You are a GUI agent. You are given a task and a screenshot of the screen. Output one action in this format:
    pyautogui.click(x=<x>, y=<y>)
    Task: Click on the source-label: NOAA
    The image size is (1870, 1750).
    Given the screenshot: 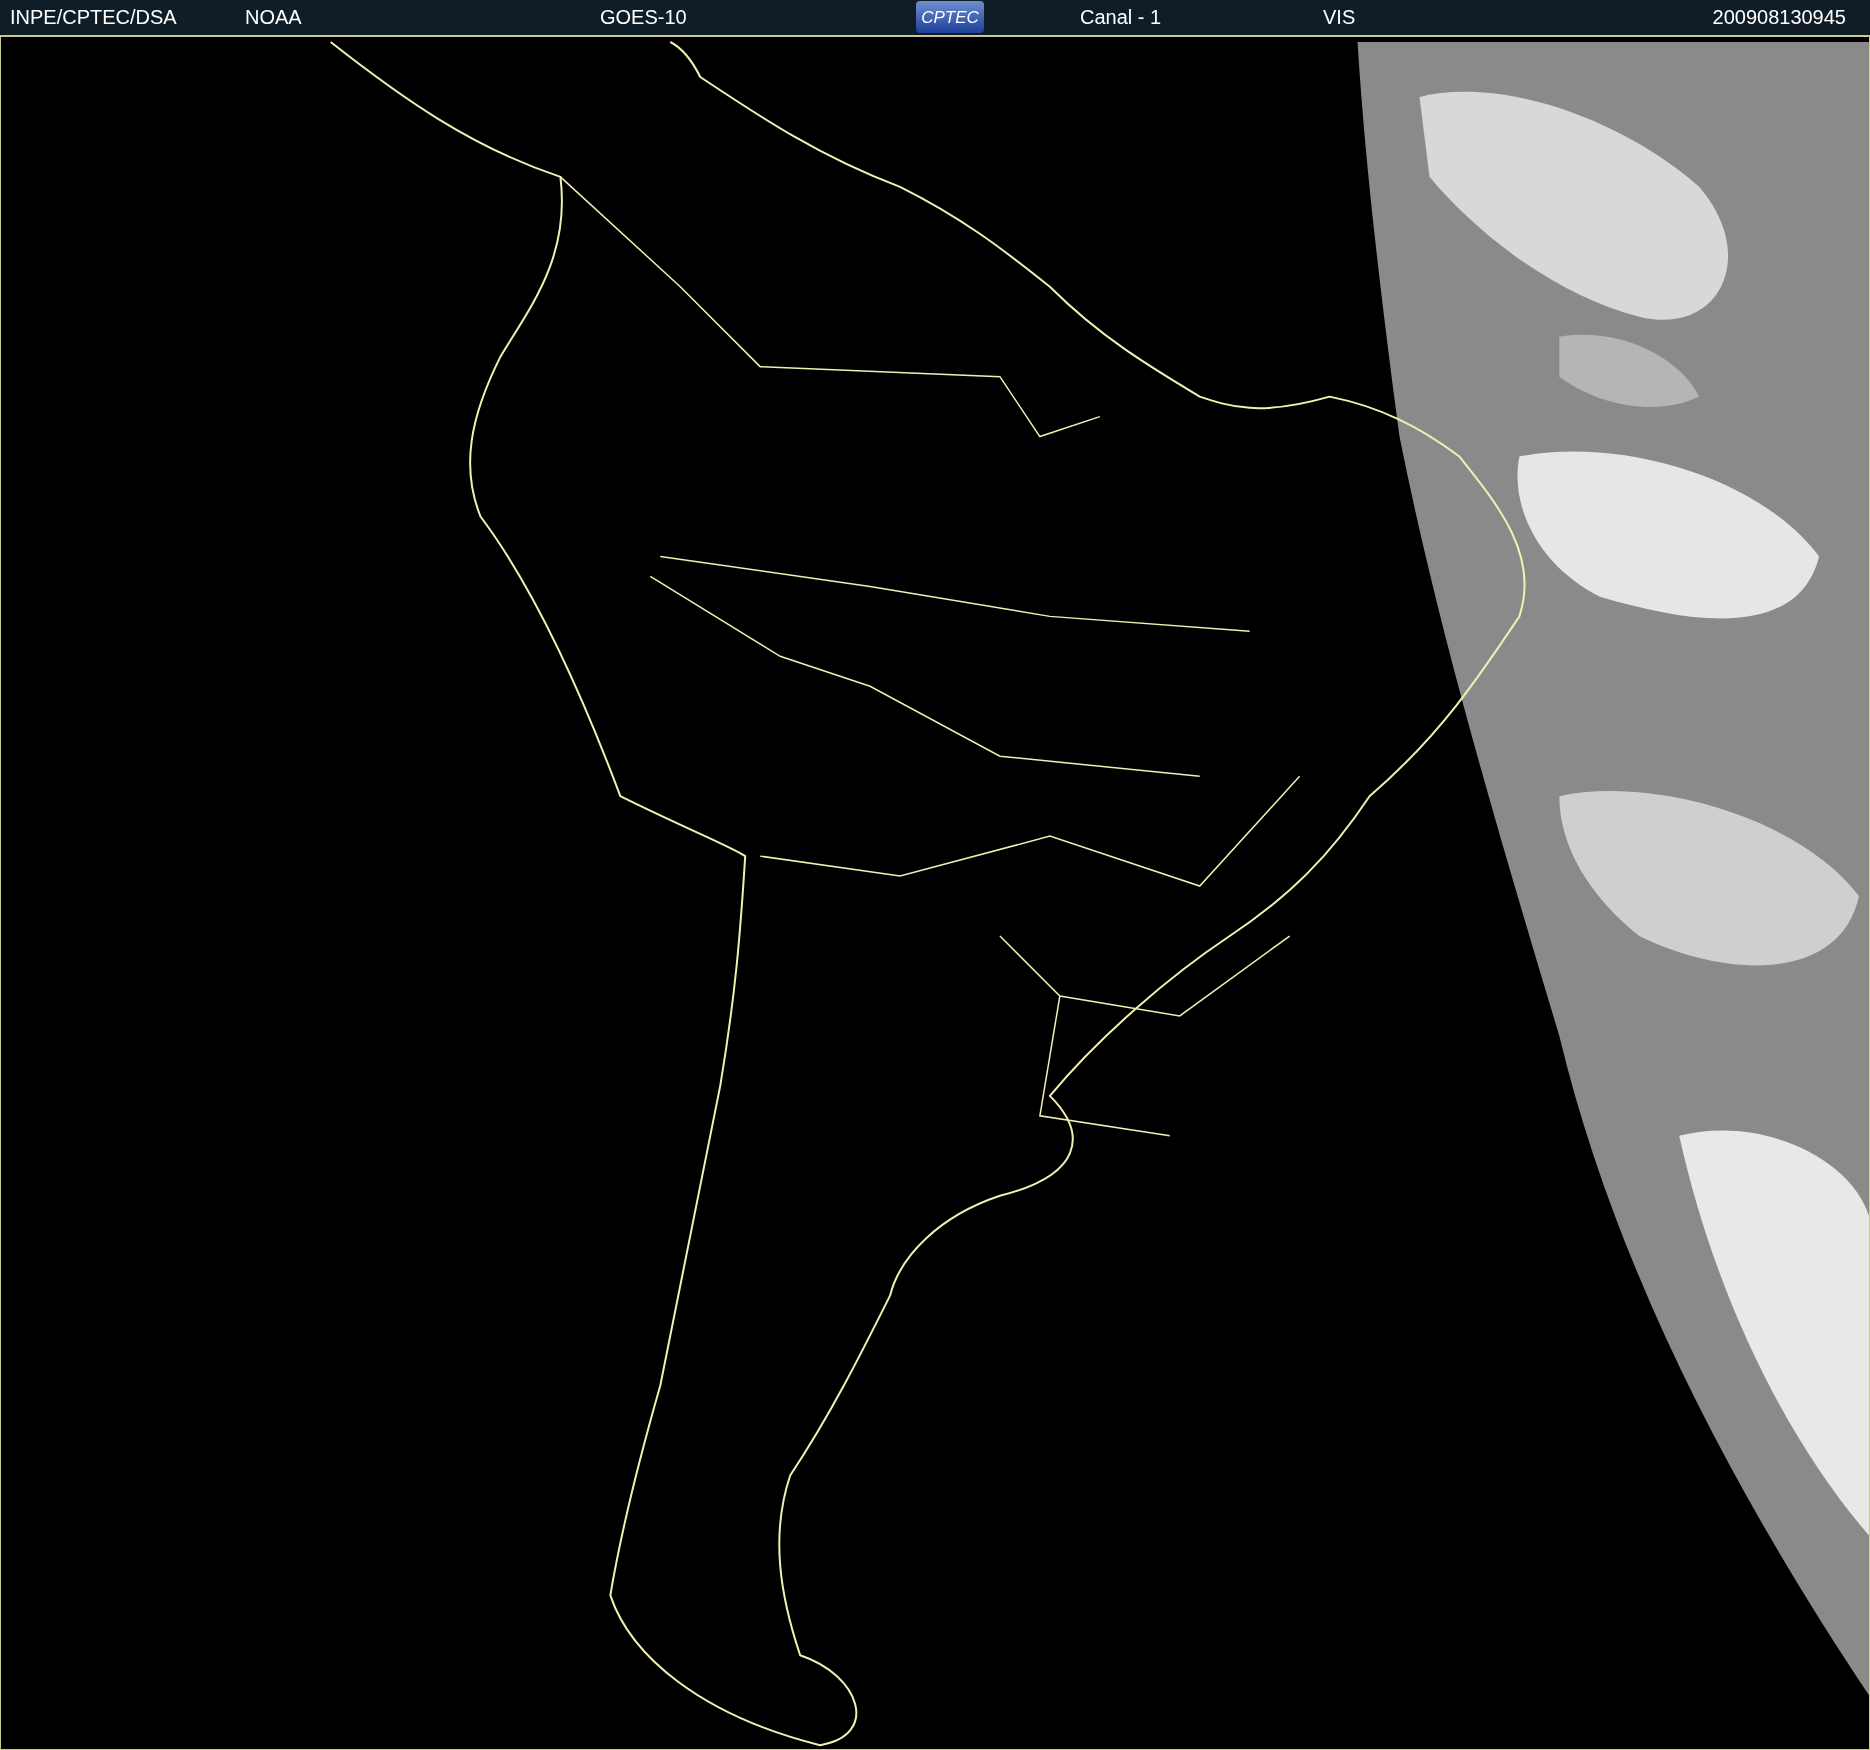 What is the action you would take?
    pyautogui.click(x=274, y=17)
    